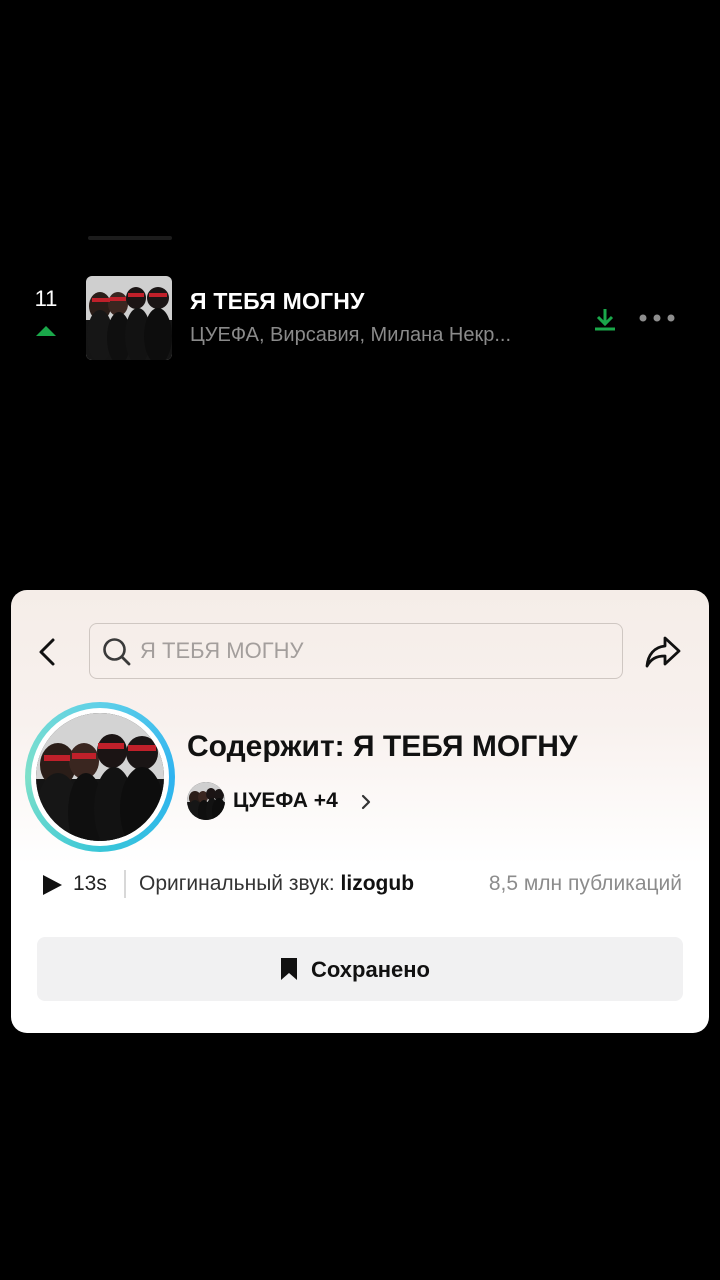  What do you see at coordinates (52, 885) in the screenshot?
I see `play-icon` at bounding box center [52, 885].